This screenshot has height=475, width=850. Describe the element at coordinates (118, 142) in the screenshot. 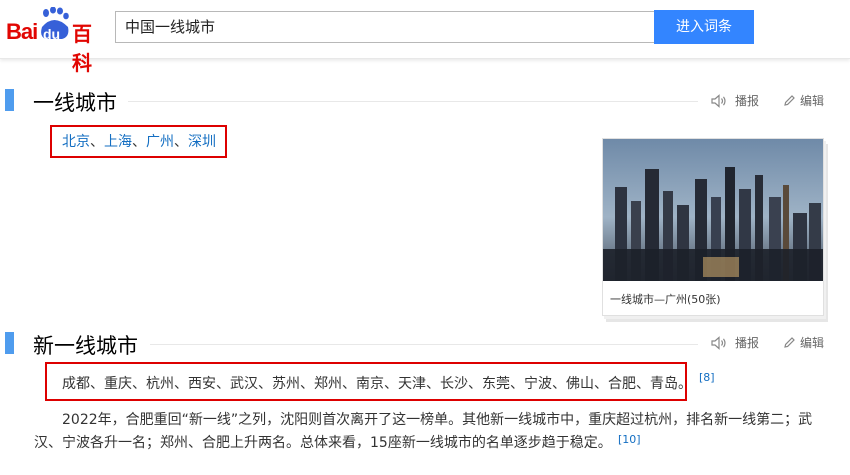

I see `city-link: 上海` at that location.